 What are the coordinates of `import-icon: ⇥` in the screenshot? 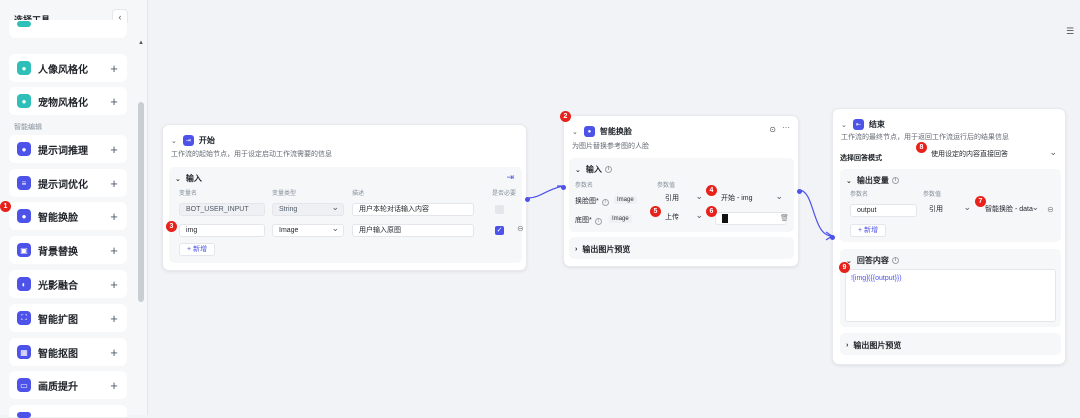 It's located at (510, 177).